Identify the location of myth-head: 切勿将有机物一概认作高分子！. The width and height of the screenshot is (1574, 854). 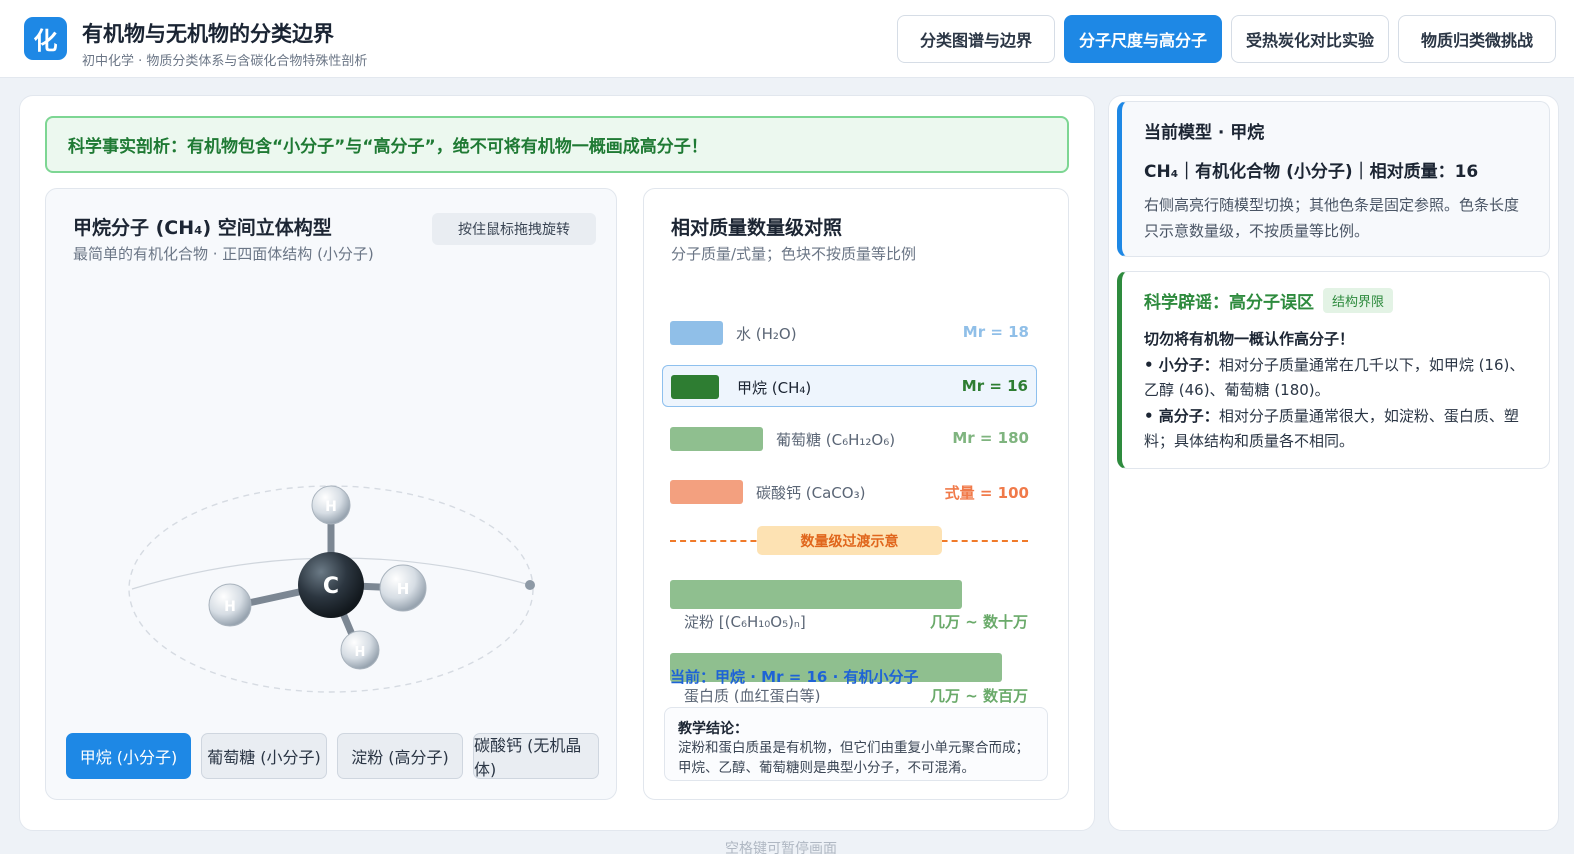
(1249, 339).